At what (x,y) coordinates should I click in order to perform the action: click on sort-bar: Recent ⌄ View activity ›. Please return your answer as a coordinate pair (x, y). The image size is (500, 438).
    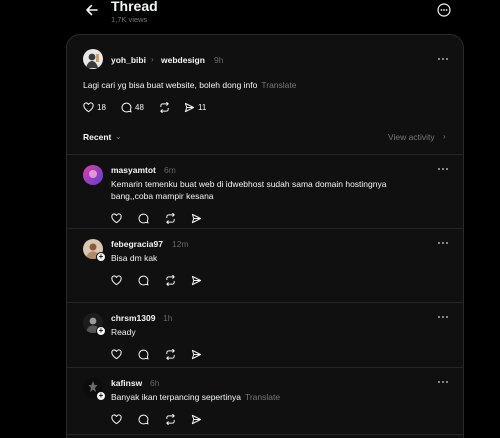
    Looking at the image, I should click on (265, 138).